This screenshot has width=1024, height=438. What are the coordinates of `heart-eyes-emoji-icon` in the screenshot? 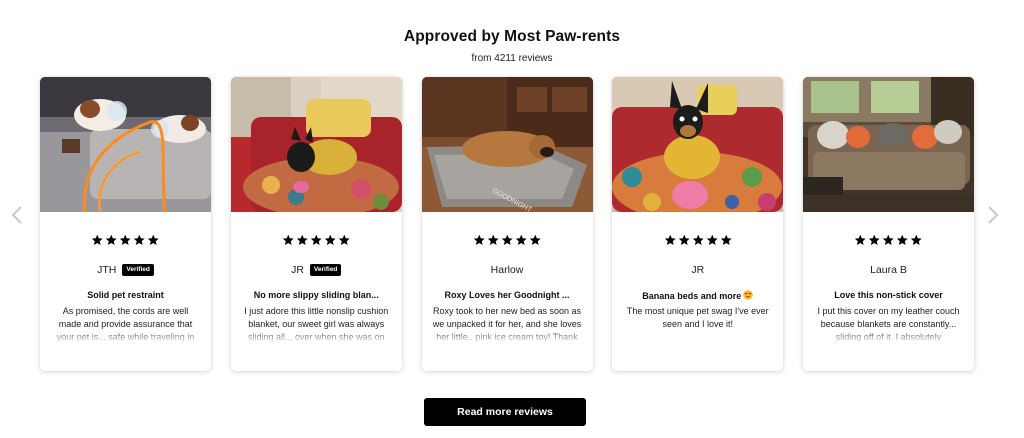 It's located at (748, 295).